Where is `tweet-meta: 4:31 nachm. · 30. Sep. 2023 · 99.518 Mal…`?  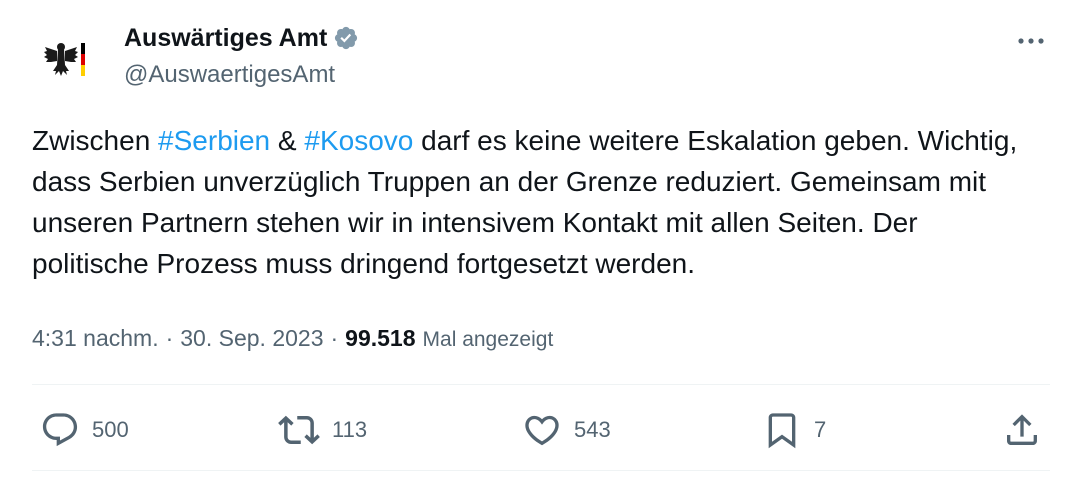 tweet-meta: 4:31 nachm. · 30. Sep. 2023 · 99.518 Mal… is located at coordinates (292, 339).